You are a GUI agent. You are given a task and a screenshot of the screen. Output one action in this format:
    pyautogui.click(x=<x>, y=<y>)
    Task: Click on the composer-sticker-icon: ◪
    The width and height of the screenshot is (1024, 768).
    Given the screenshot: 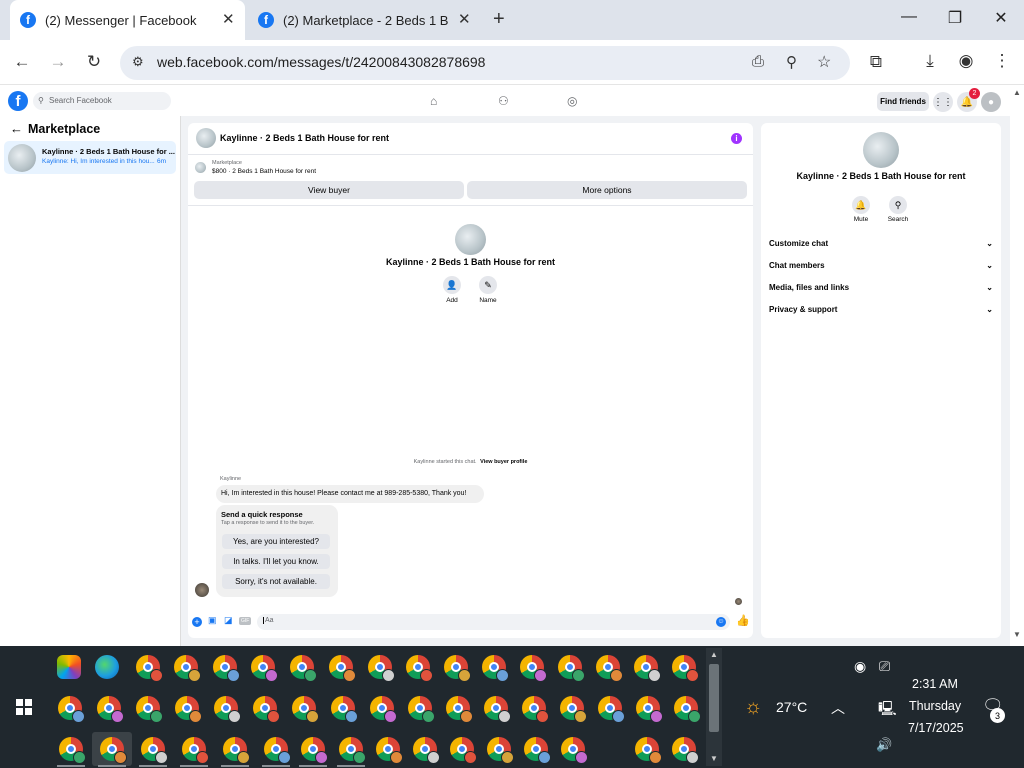 What is the action you would take?
    pyautogui.click(x=228, y=620)
    